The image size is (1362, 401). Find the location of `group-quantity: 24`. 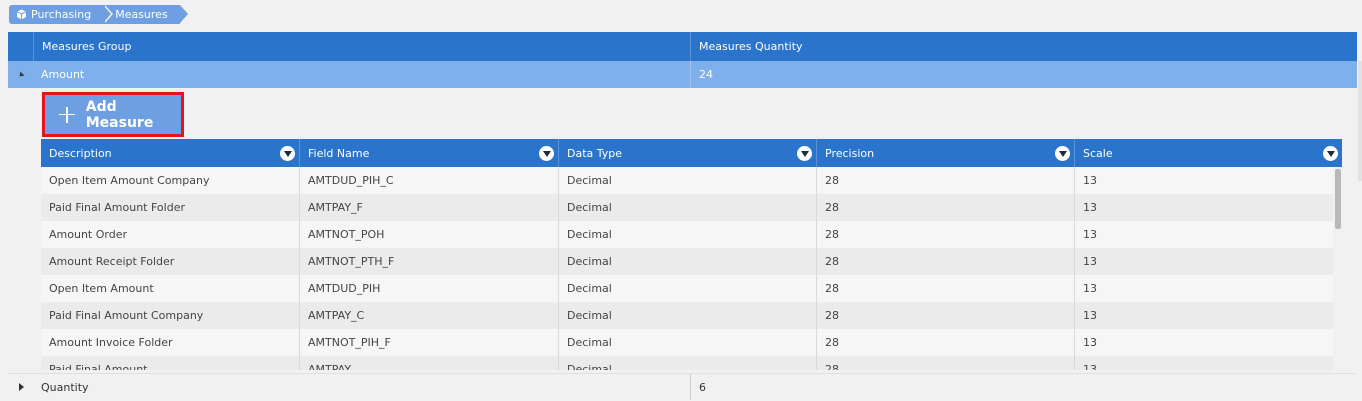

group-quantity: 24 is located at coordinates (706, 74).